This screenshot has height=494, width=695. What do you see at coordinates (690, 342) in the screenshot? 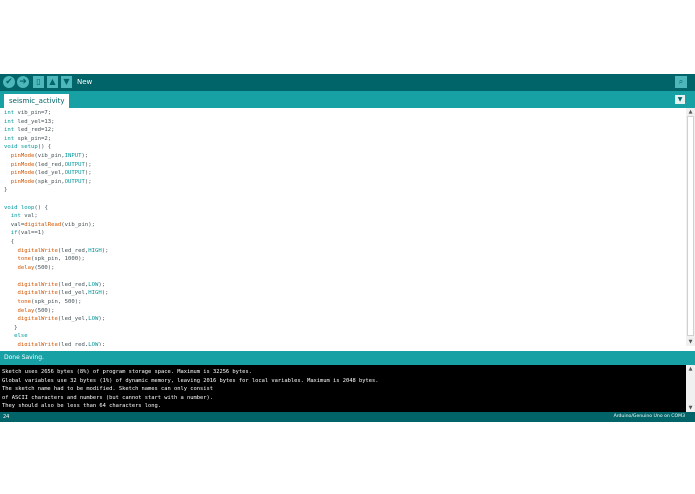
I see `scroll-down-icon: ▼` at bounding box center [690, 342].